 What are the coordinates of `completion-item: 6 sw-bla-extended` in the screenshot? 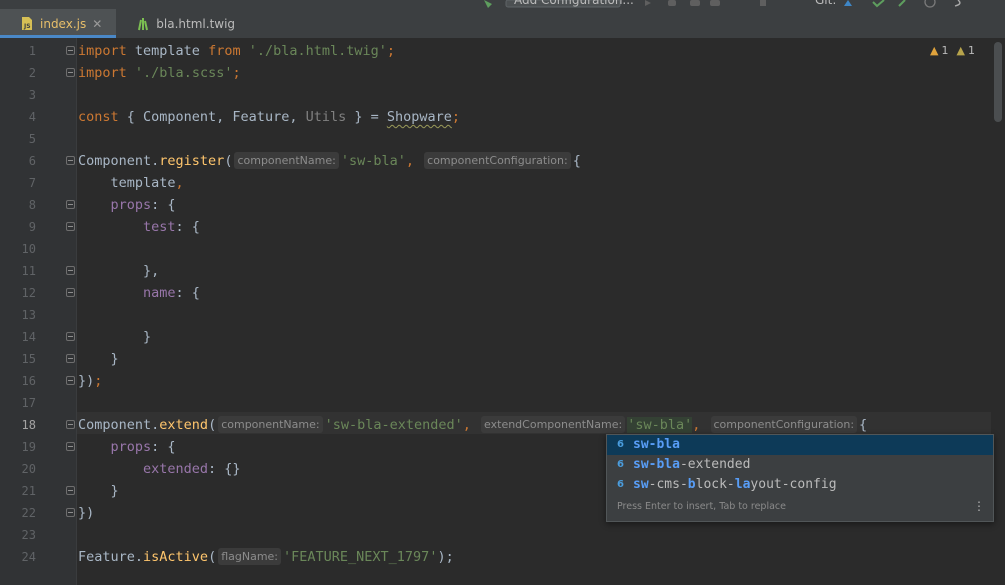 It's located at (800, 465).